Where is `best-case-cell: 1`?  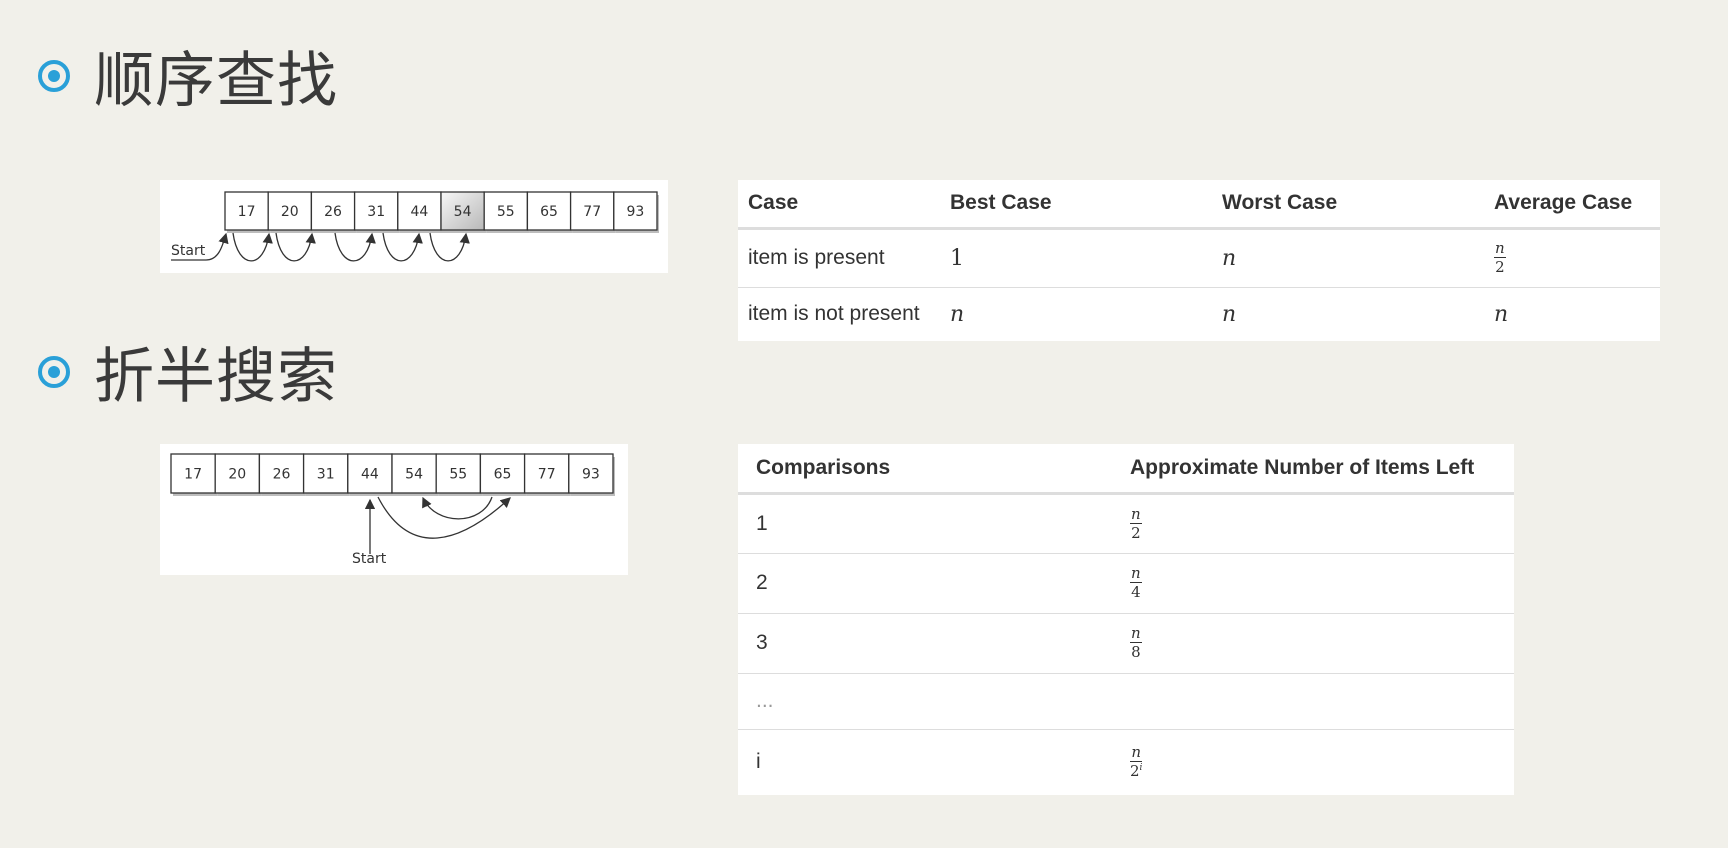
best-case-cell: 1 is located at coordinates (1085, 258).